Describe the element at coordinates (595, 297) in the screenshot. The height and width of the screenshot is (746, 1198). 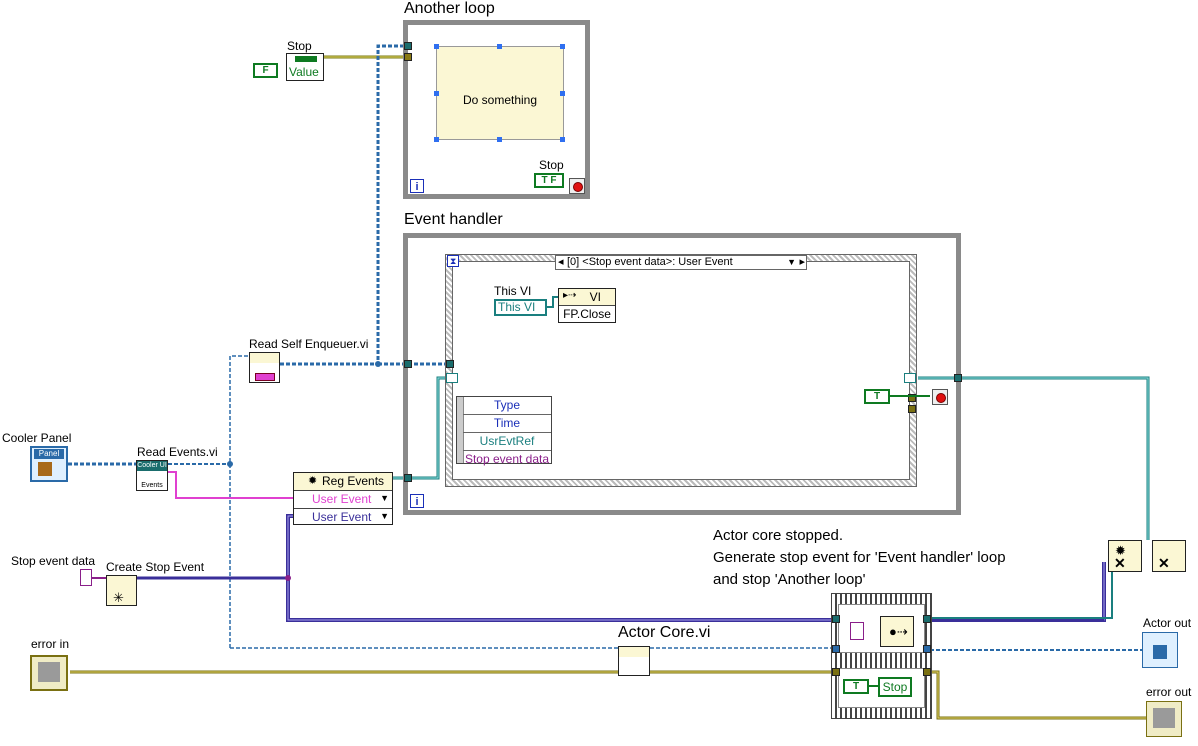
I see `invoke-header-text: VI` at that location.